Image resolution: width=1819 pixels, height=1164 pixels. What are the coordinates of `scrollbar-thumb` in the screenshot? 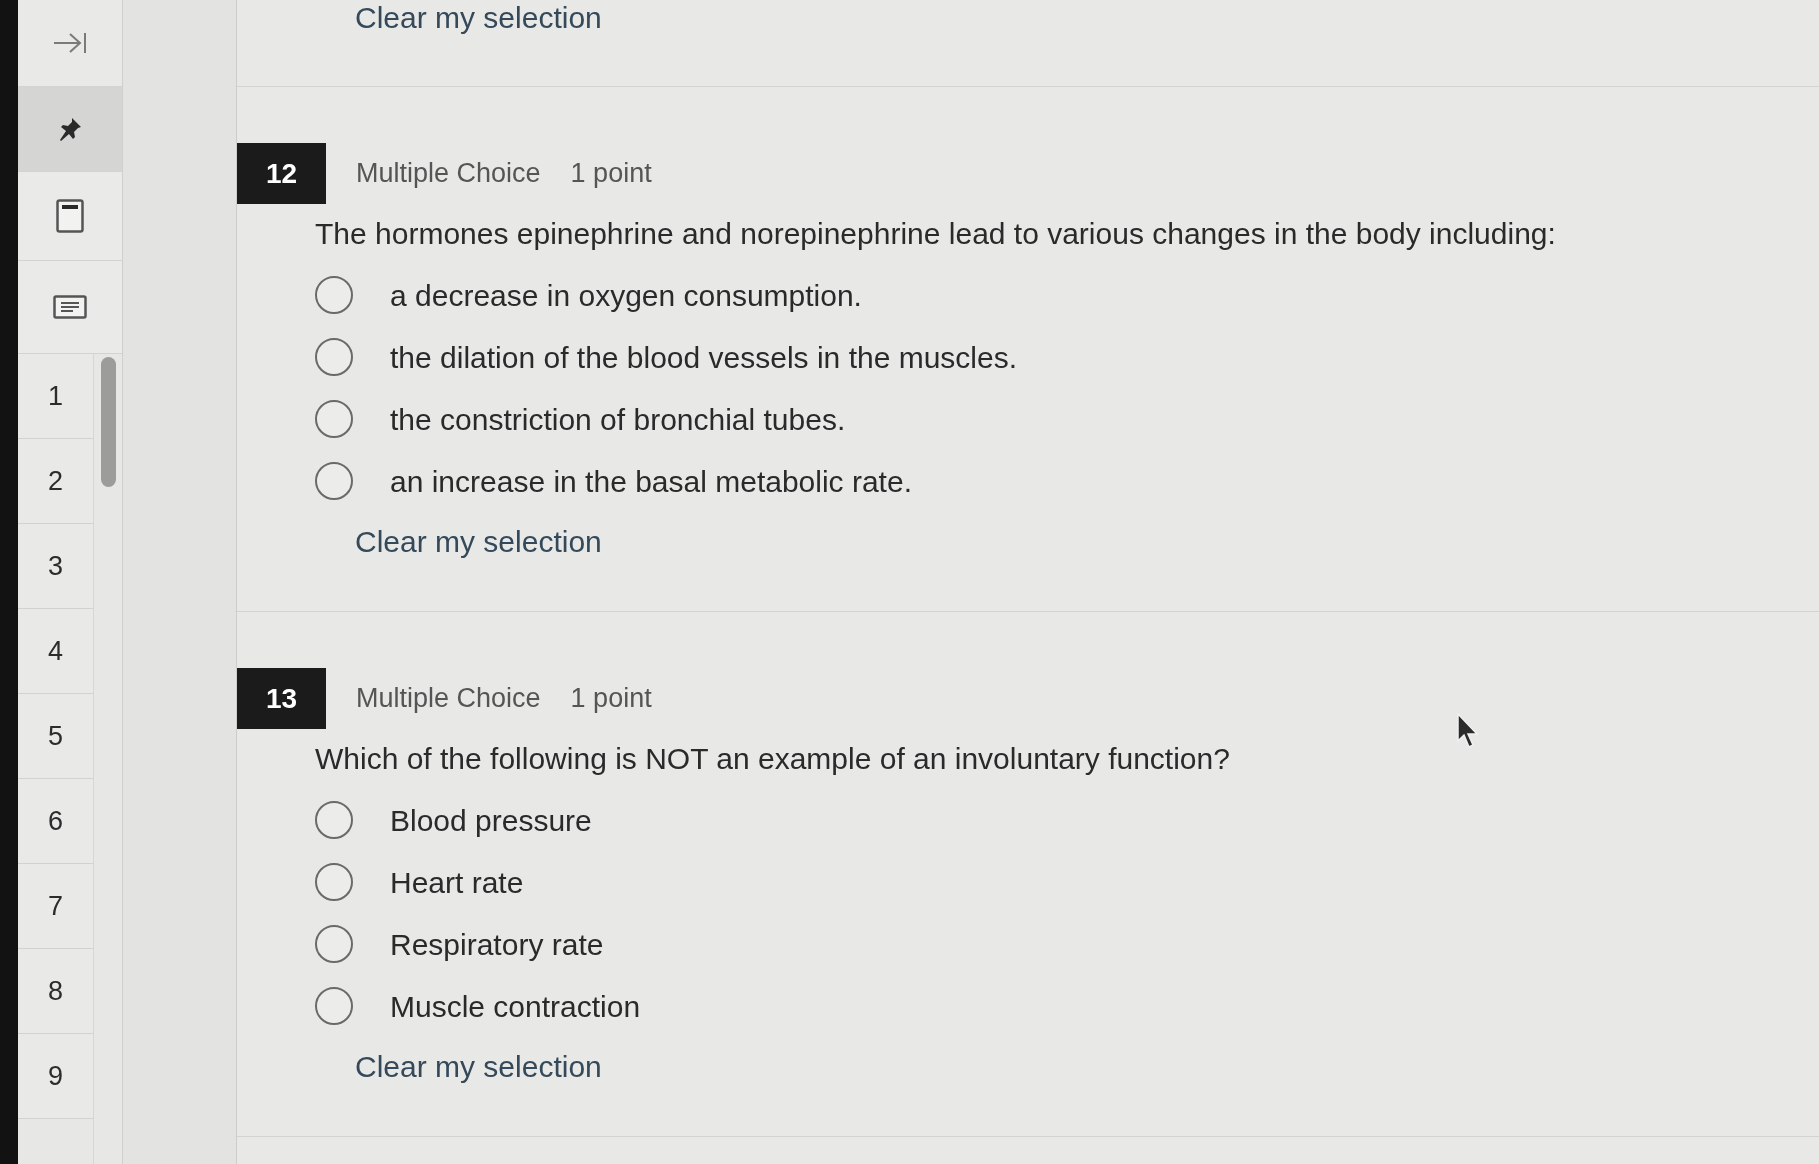 It's located at (108, 422).